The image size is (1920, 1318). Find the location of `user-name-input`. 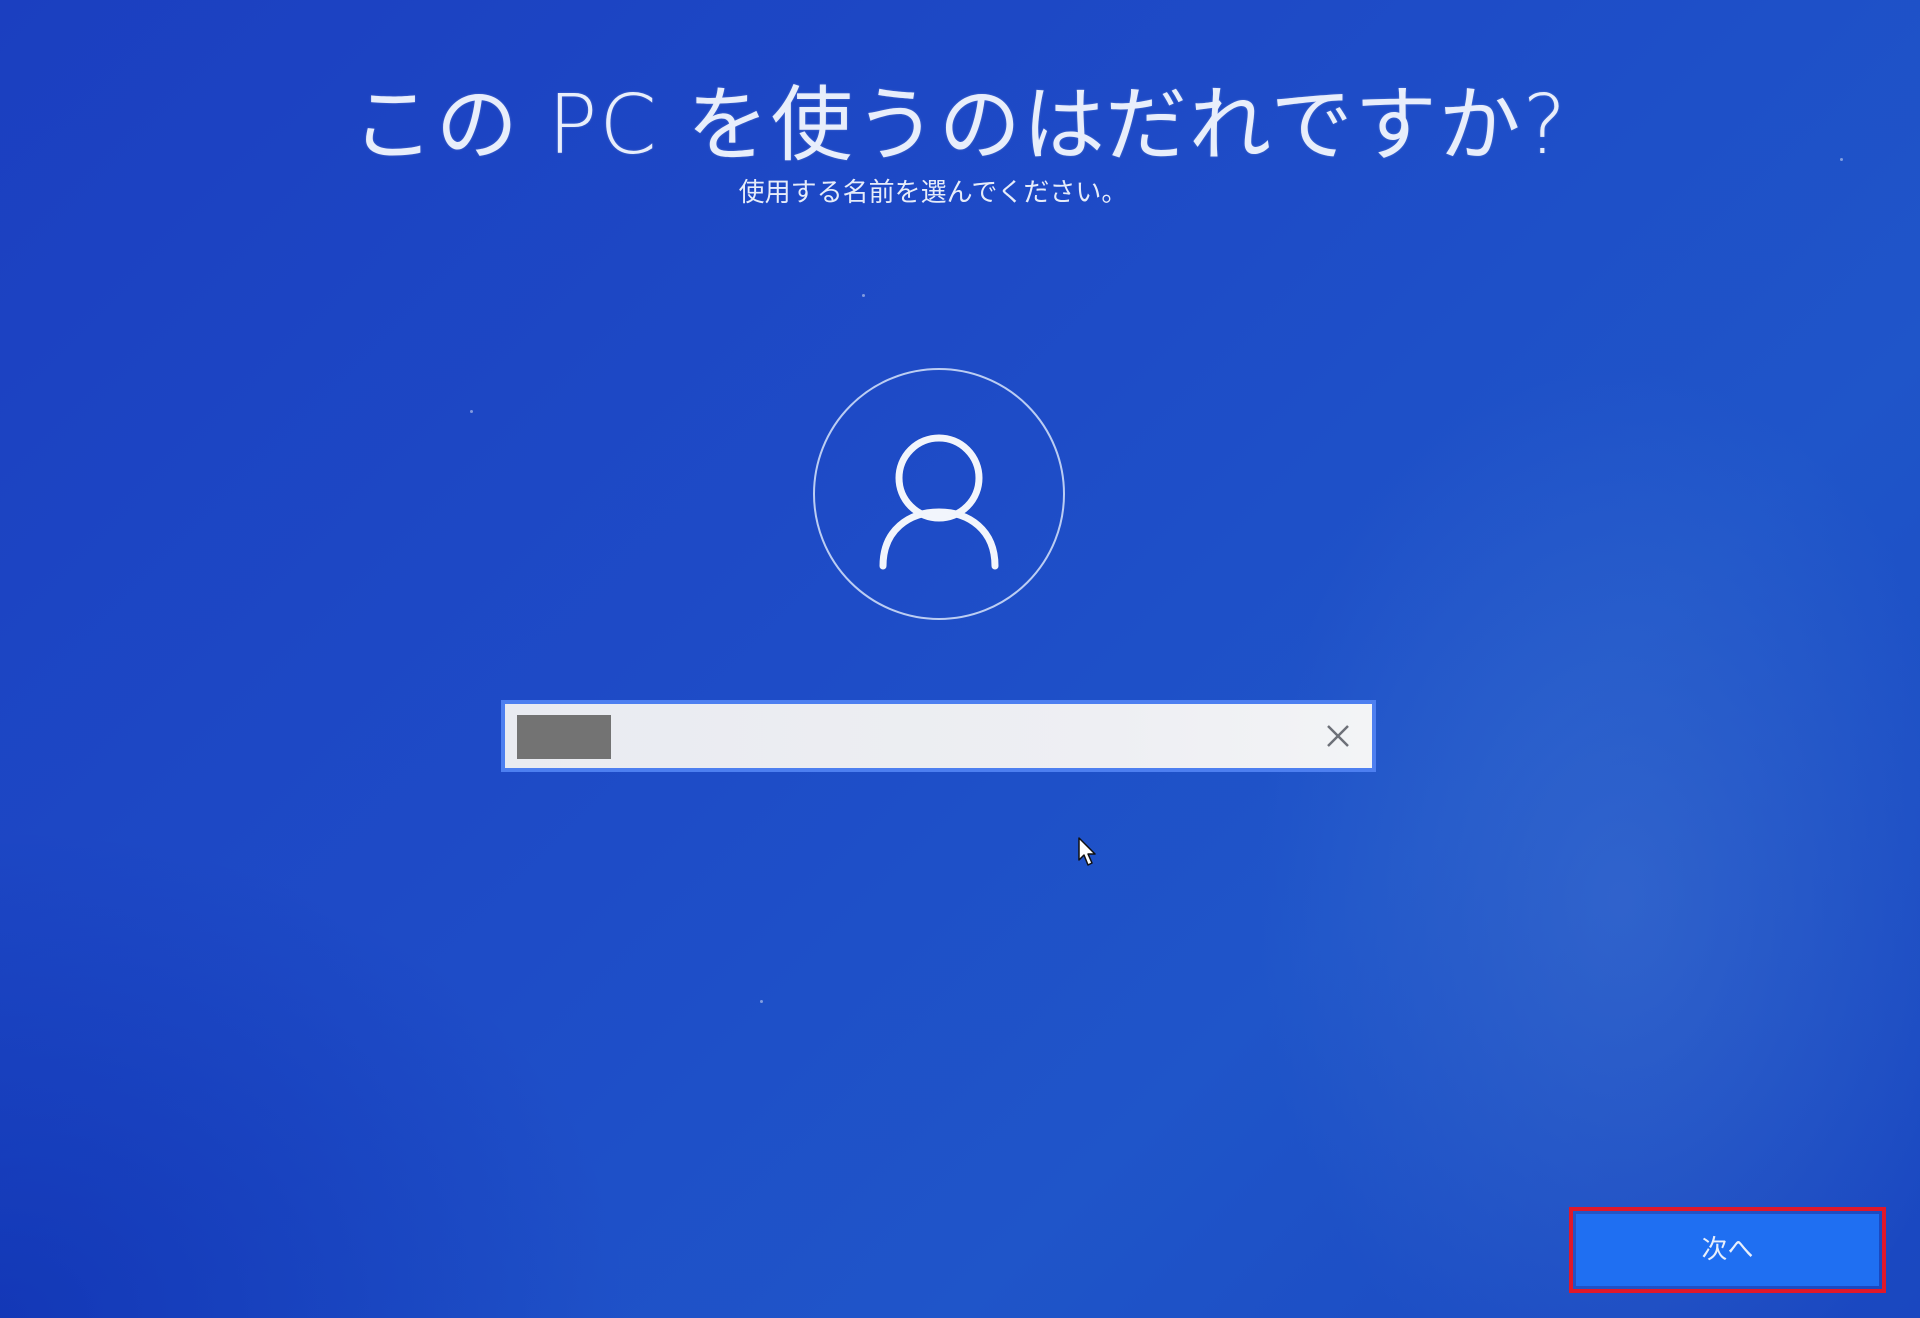

user-name-input is located at coordinates (947, 737).